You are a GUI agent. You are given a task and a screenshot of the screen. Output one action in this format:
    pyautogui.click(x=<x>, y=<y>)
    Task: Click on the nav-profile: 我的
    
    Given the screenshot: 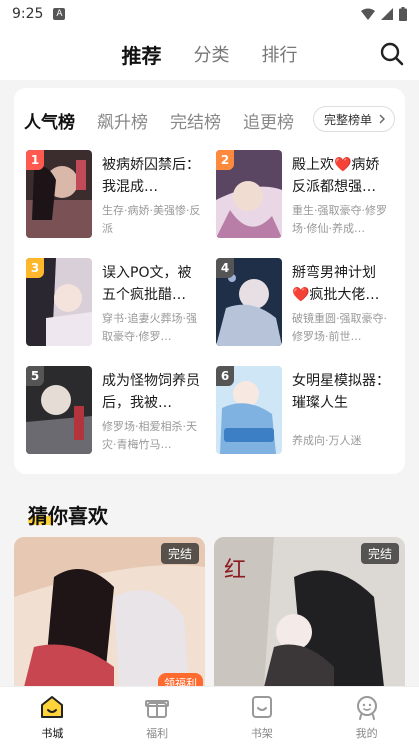 What is the action you would take?
    pyautogui.click(x=366, y=716)
    